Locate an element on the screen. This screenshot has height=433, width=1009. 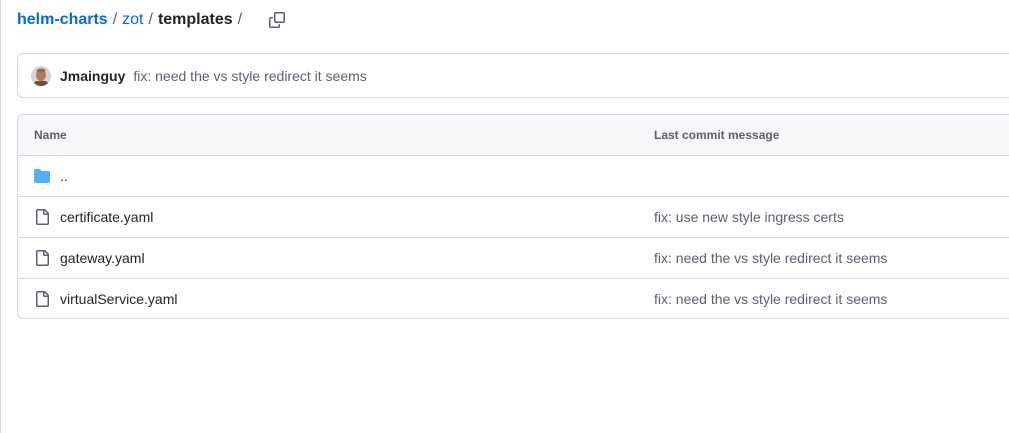
breadcrumb-repo-link: helm-charts is located at coordinates (62, 20).